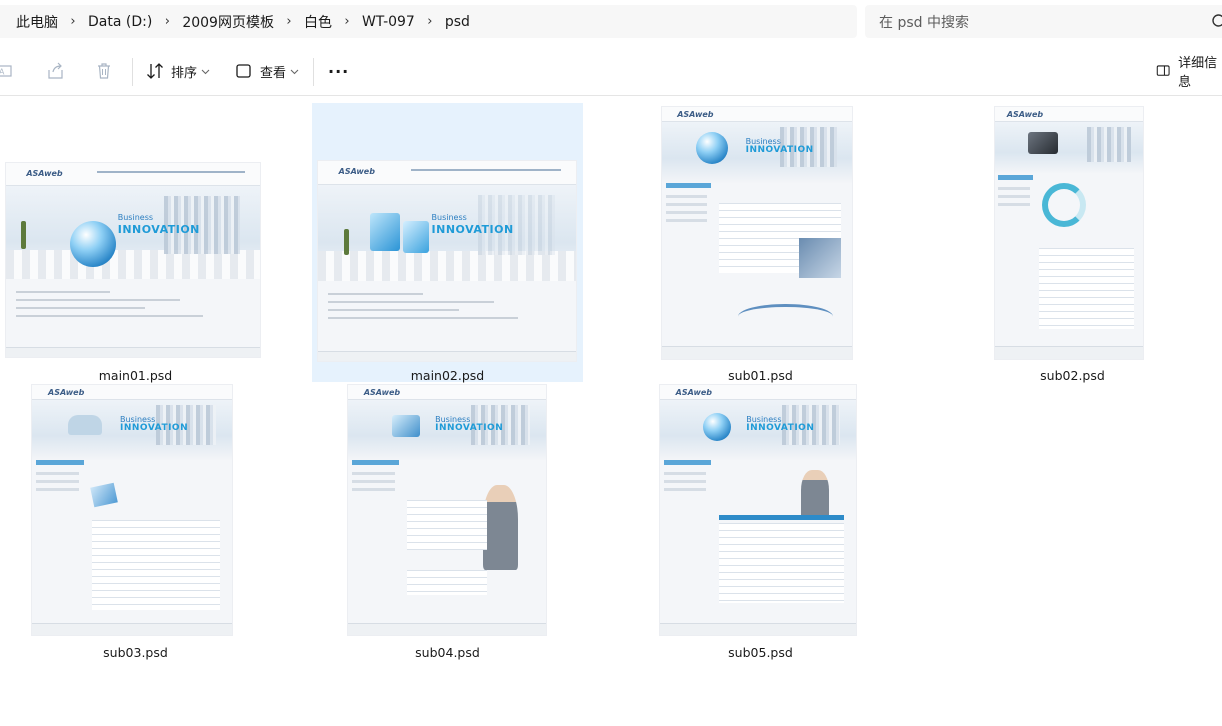 This screenshot has height=726, width=1222. I want to click on search-icon, so click(1216, 22).